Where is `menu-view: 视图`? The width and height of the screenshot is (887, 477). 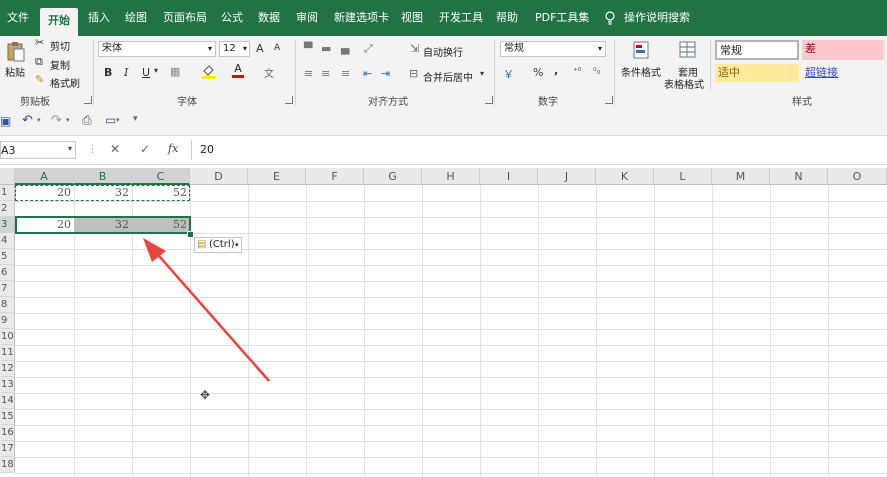 menu-view: 视图 is located at coordinates (412, 18).